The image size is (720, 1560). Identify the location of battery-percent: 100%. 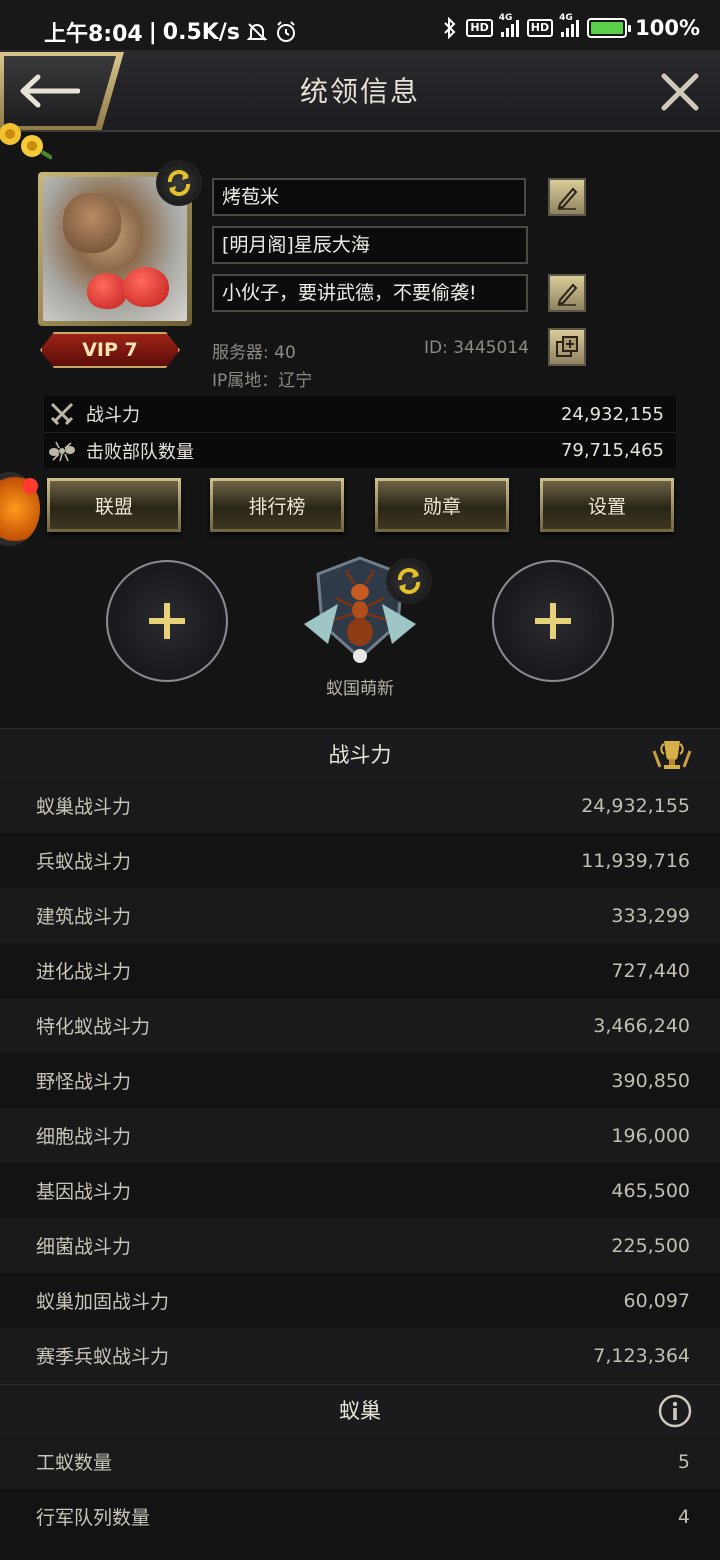
(667, 28).